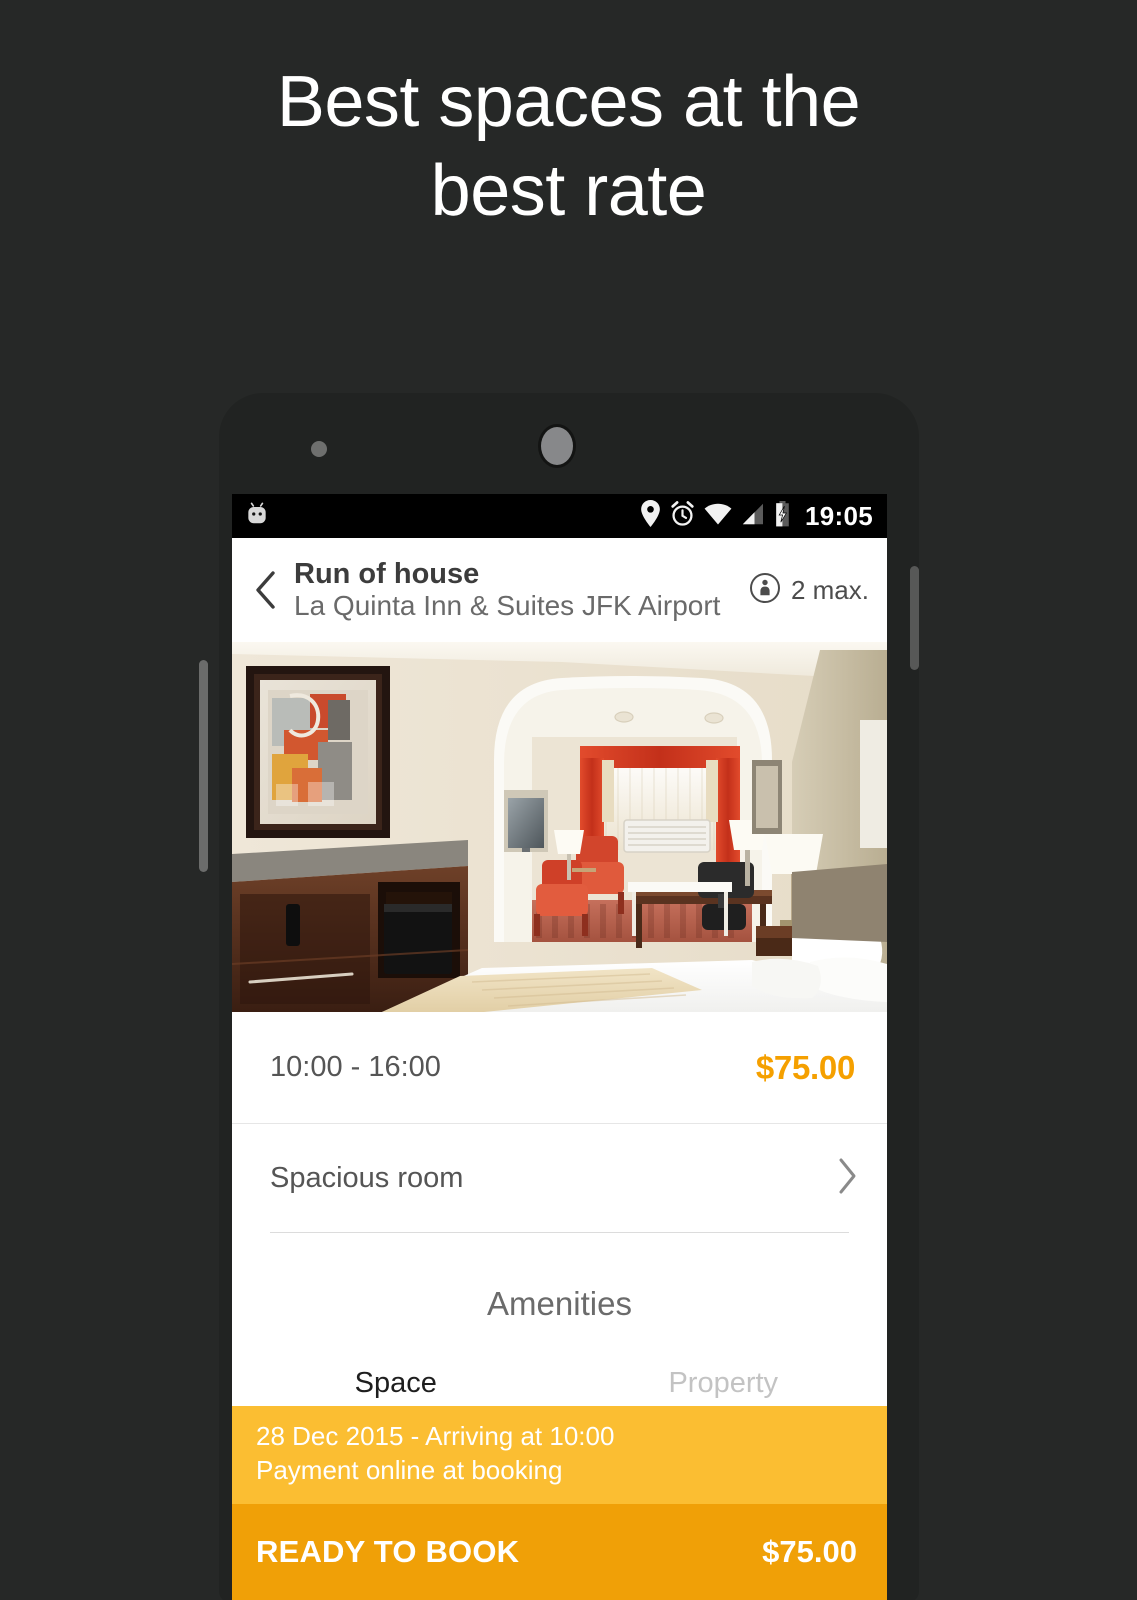 The height and width of the screenshot is (1600, 1137). What do you see at coordinates (559, 1068) in the screenshot?
I see `price-row: 10:00 - 16:00 $75.00` at bounding box center [559, 1068].